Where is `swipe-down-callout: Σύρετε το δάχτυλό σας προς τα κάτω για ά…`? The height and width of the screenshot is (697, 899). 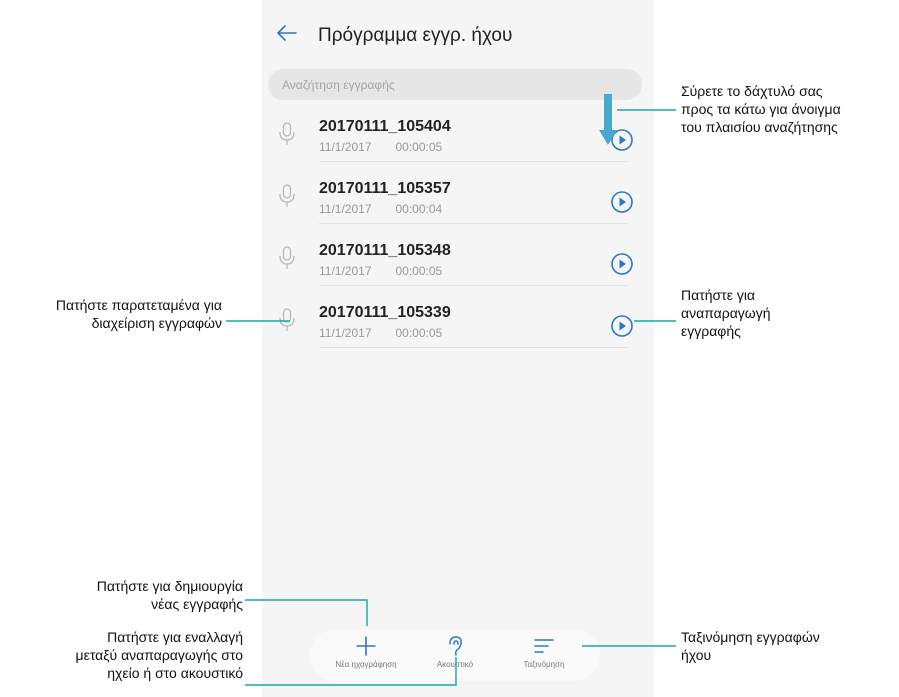 swipe-down-callout: Σύρετε το δάχτυλό σας προς τα κάτω για ά… is located at coordinates (761, 109).